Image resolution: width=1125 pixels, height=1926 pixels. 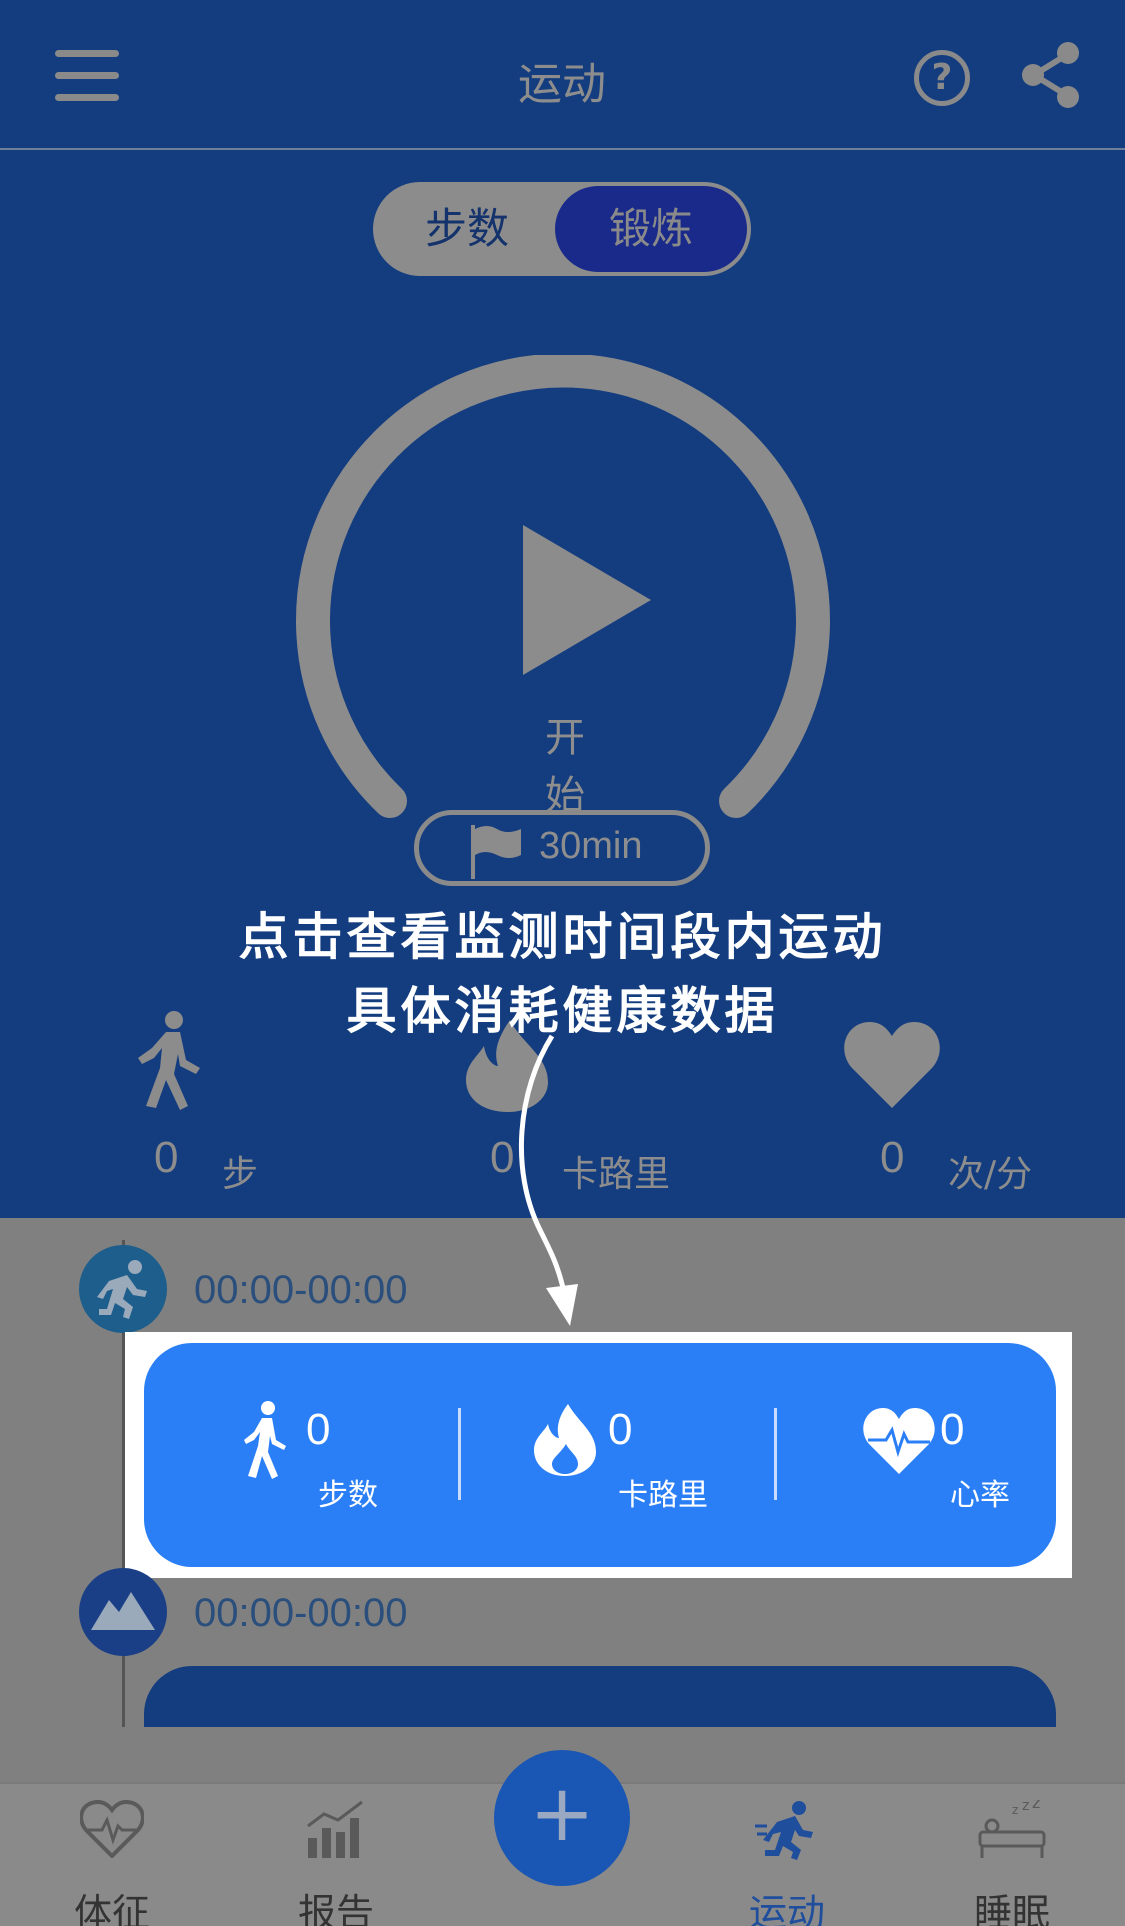 What do you see at coordinates (123, 1612) in the screenshot?
I see `mountain-icon` at bounding box center [123, 1612].